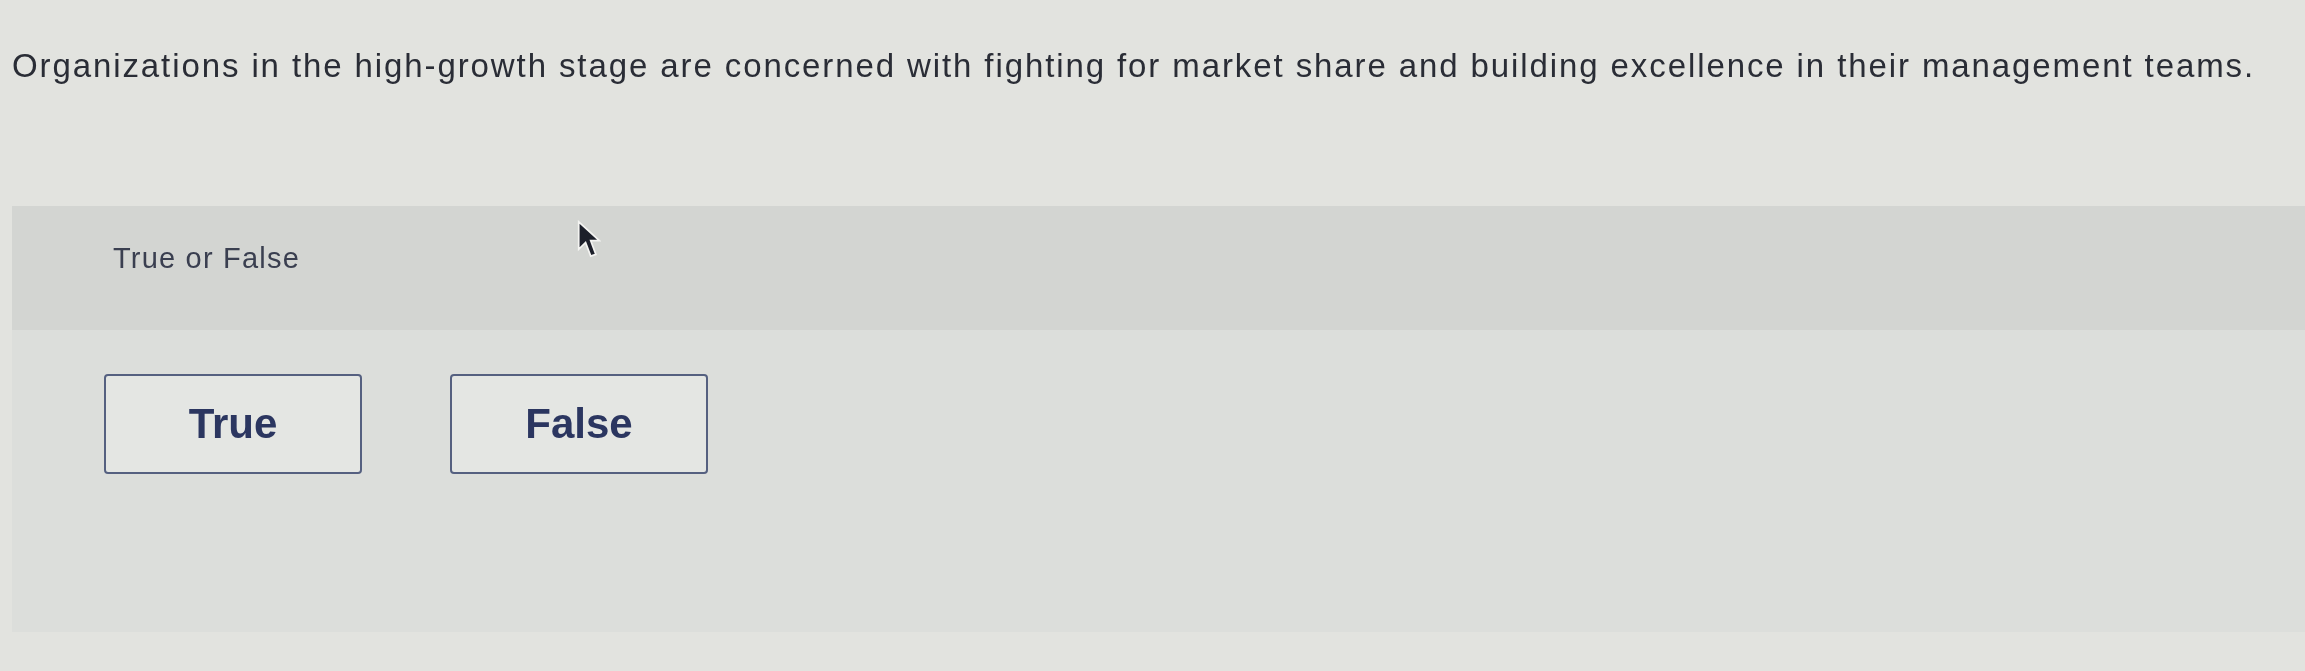 This screenshot has width=2305, height=671. What do you see at coordinates (1134, 66) in the screenshot?
I see `question-text: Organizations in the high-growth stage are concerned with fighting for market share and building excellence in their management teams.` at bounding box center [1134, 66].